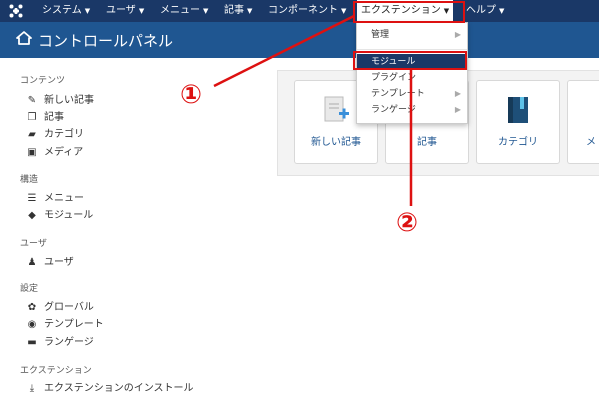 The width and height of the screenshot is (599, 402). I want to click on sidebar-heading-structure: 構造, so click(29, 180).